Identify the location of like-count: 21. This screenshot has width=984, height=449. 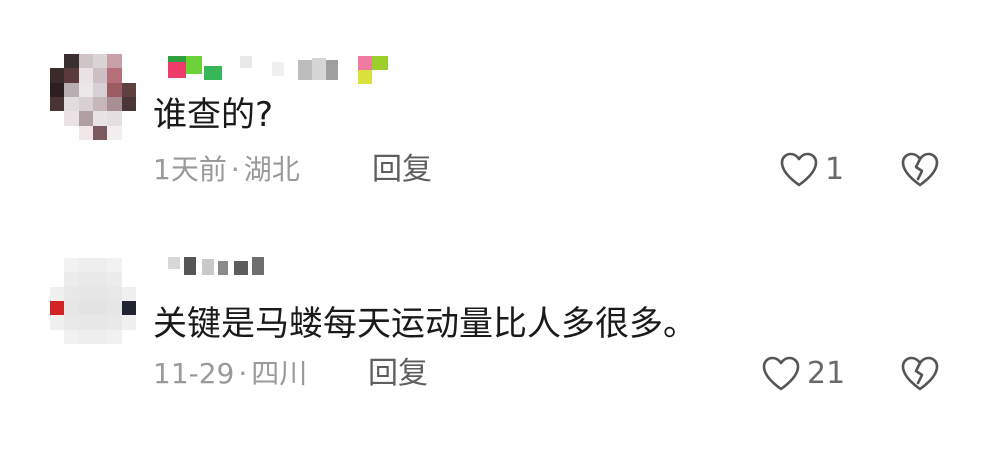
(826, 373).